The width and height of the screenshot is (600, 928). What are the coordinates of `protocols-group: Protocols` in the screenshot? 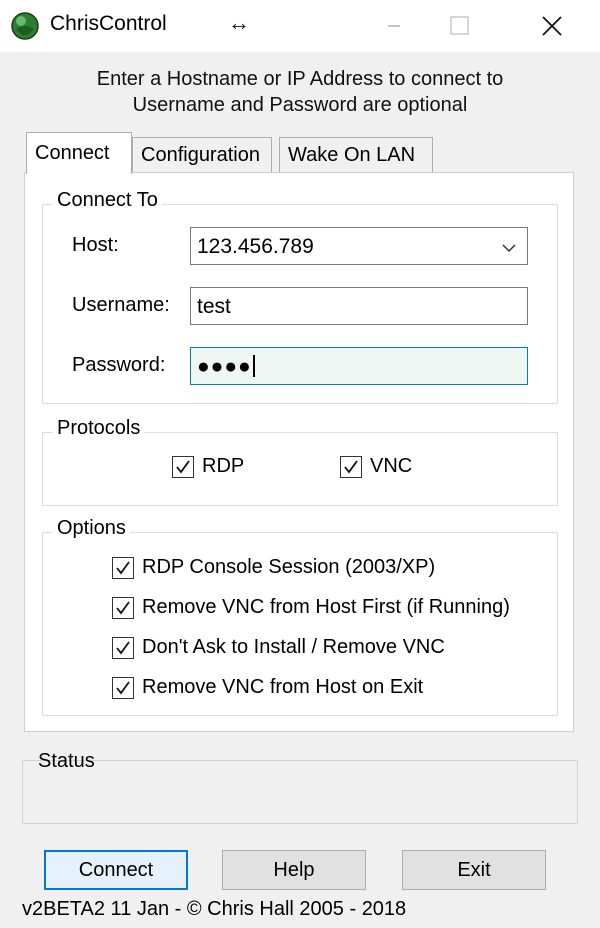 It's located at (300, 461).